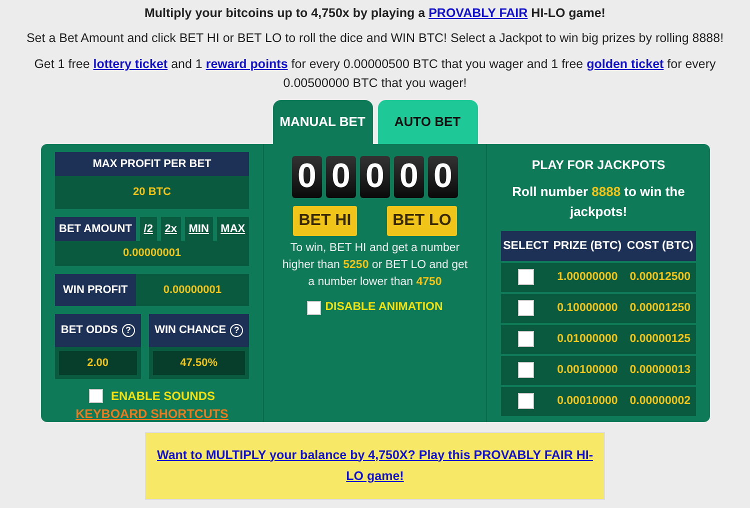  I want to click on bet-adjust-button: MAX, so click(232, 228).